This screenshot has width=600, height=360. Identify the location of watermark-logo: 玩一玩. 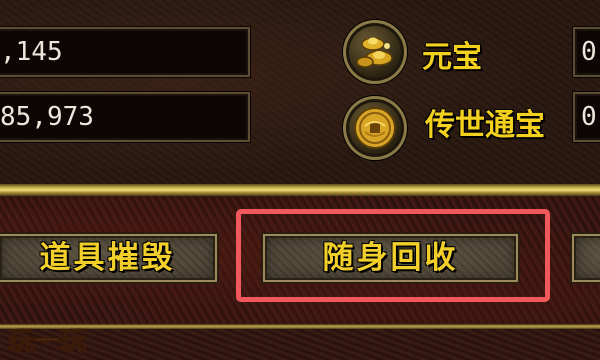
(47, 342).